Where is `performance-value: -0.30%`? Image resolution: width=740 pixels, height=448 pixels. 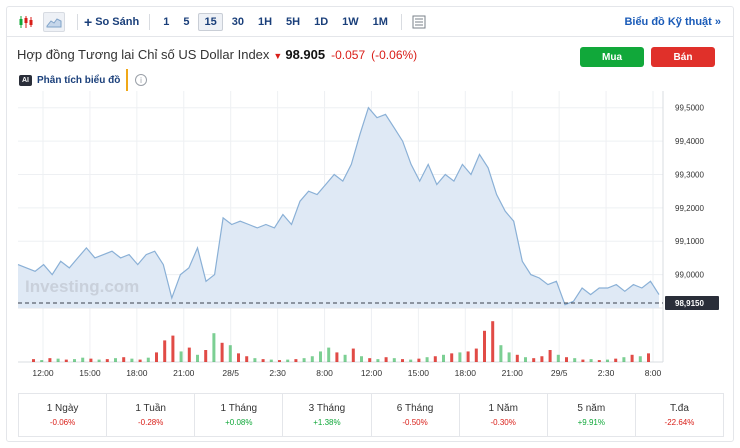
performance-value: -0.30% is located at coordinates (503, 422).